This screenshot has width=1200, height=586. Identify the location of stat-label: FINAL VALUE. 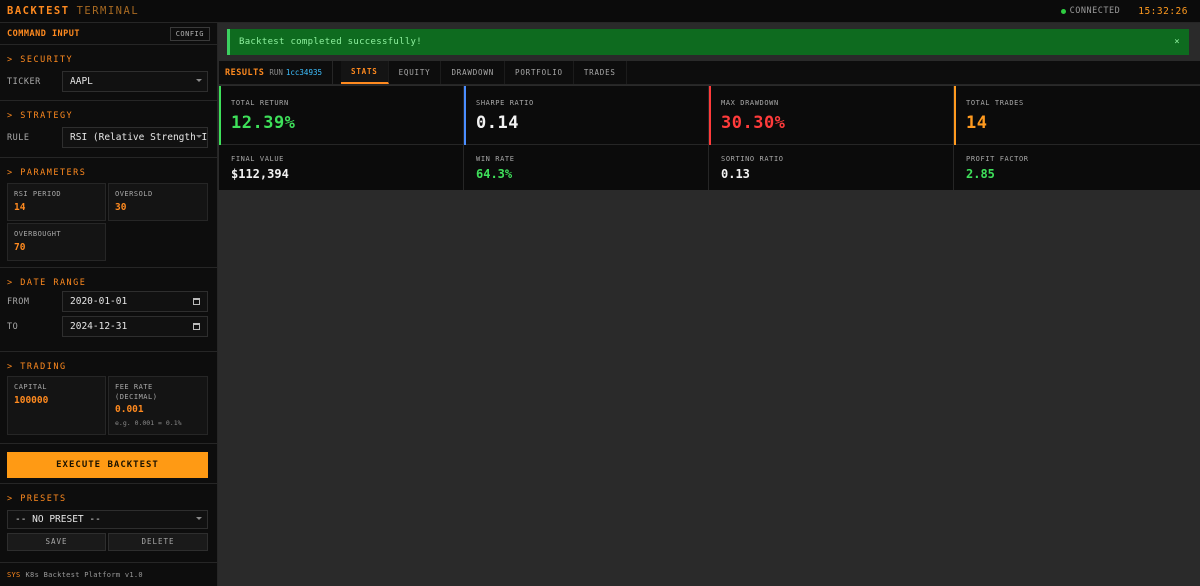
(257, 159).